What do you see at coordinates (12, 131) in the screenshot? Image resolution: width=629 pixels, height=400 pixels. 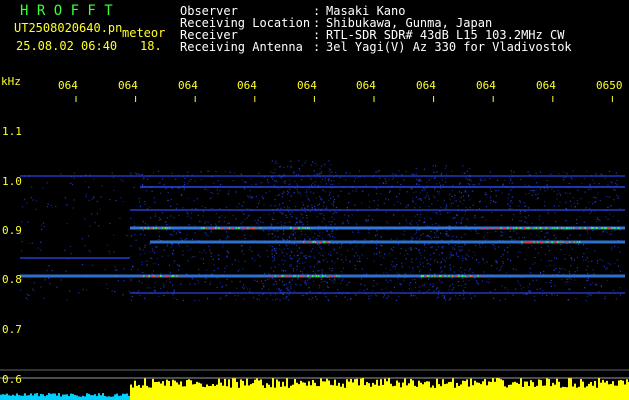 I see `y-tick-label: 1.1` at bounding box center [12, 131].